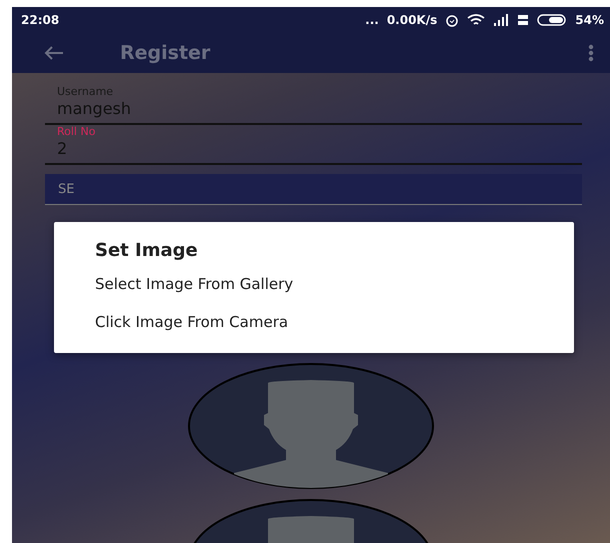 The image size is (610, 543). What do you see at coordinates (166, 53) in the screenshot?
I see `app-bar-title: Register` at bounding box center [166, 53].